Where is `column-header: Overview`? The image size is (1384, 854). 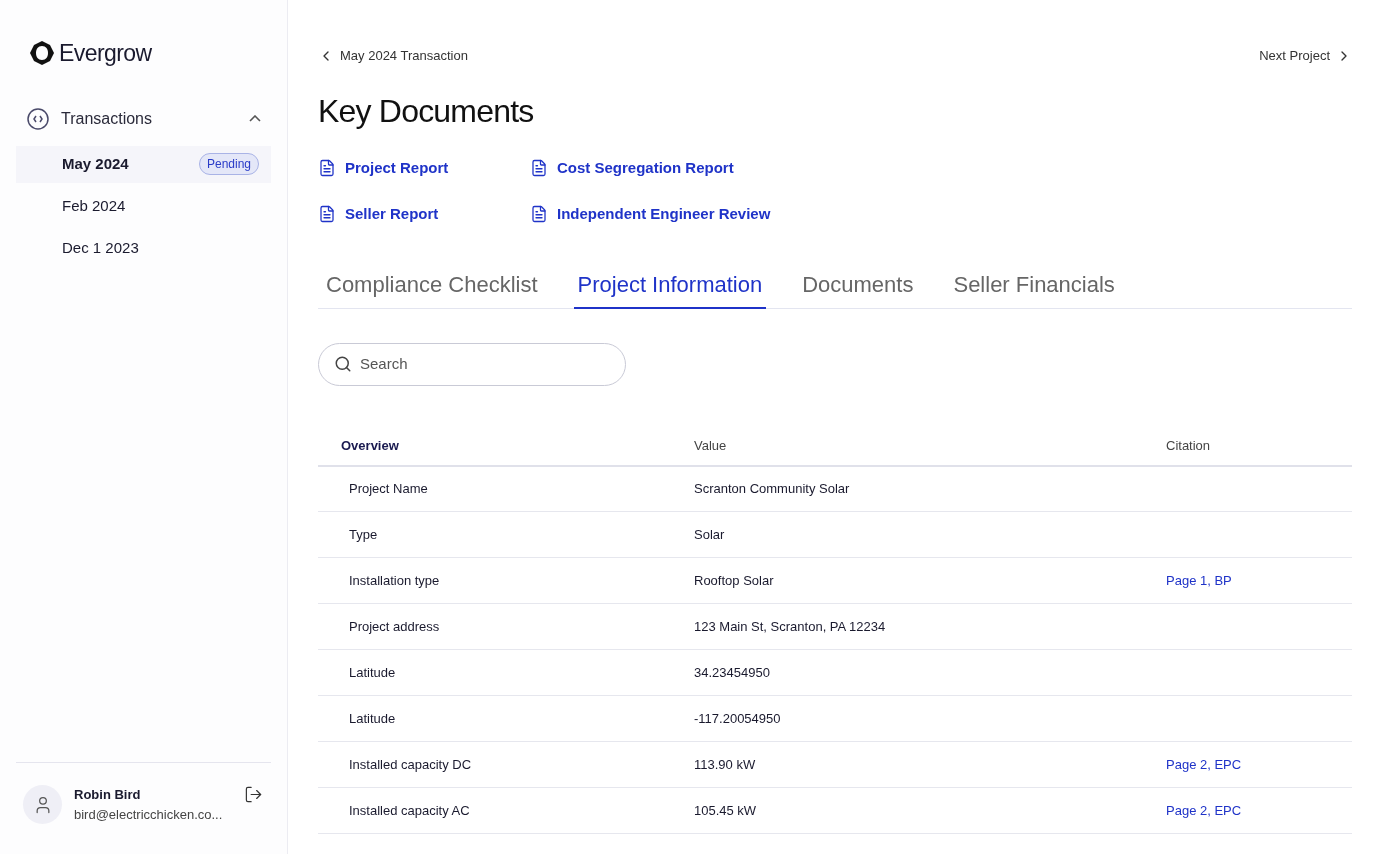 column-header: Overview is located at coordinates (506, 447).